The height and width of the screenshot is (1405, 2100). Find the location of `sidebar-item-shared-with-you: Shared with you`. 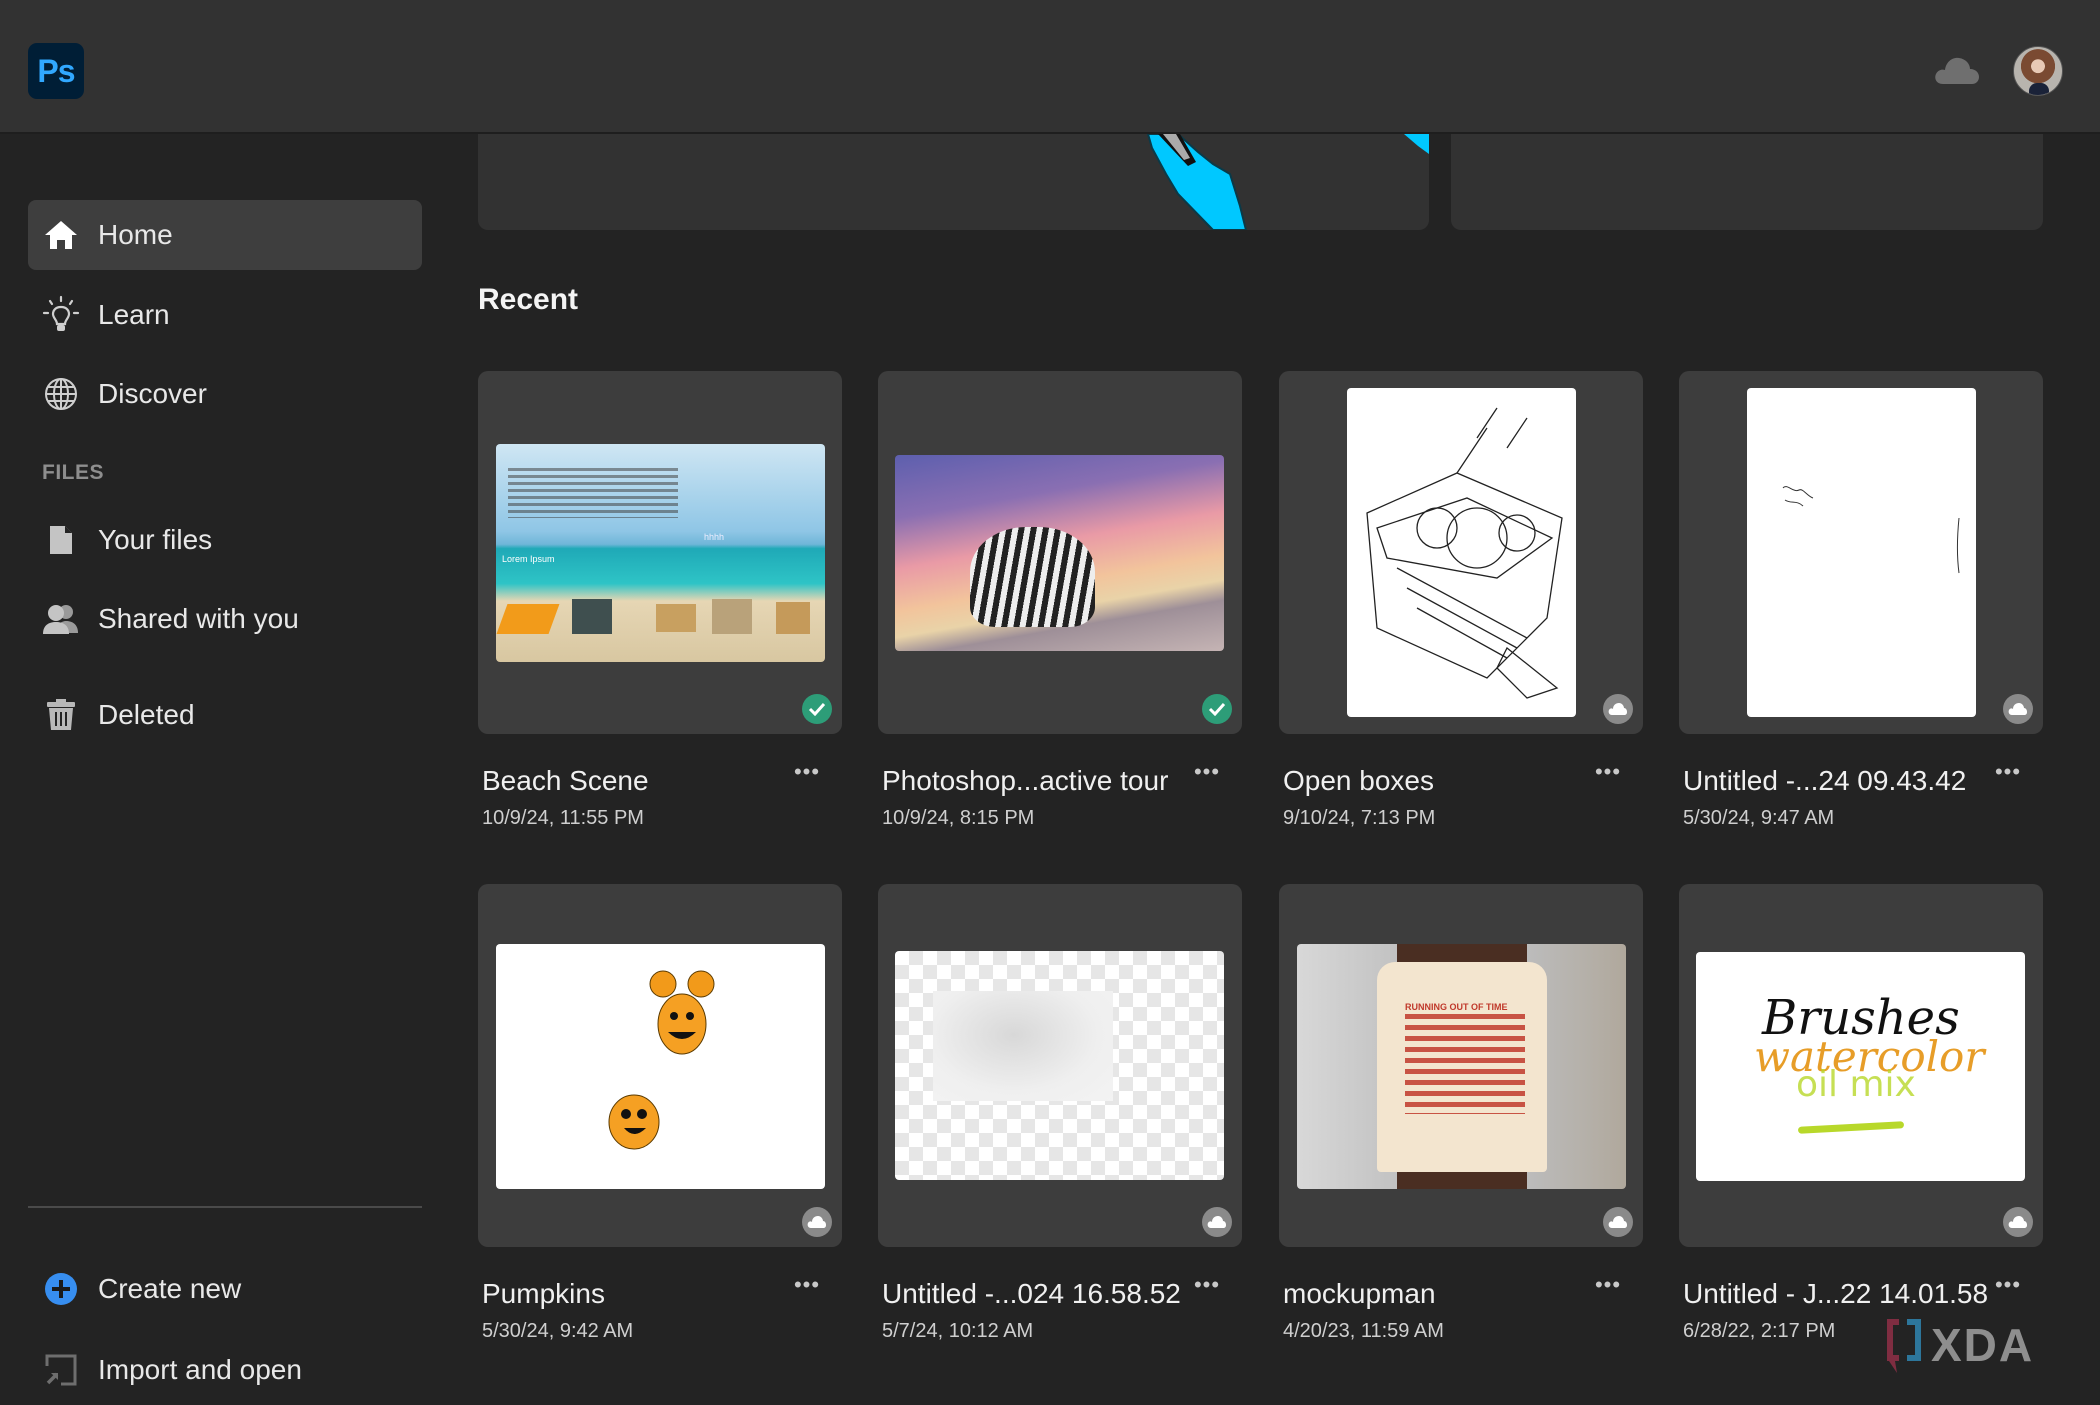

sidebar-item-shared-with-you: Shared with you is located at coordinates (225, 619).